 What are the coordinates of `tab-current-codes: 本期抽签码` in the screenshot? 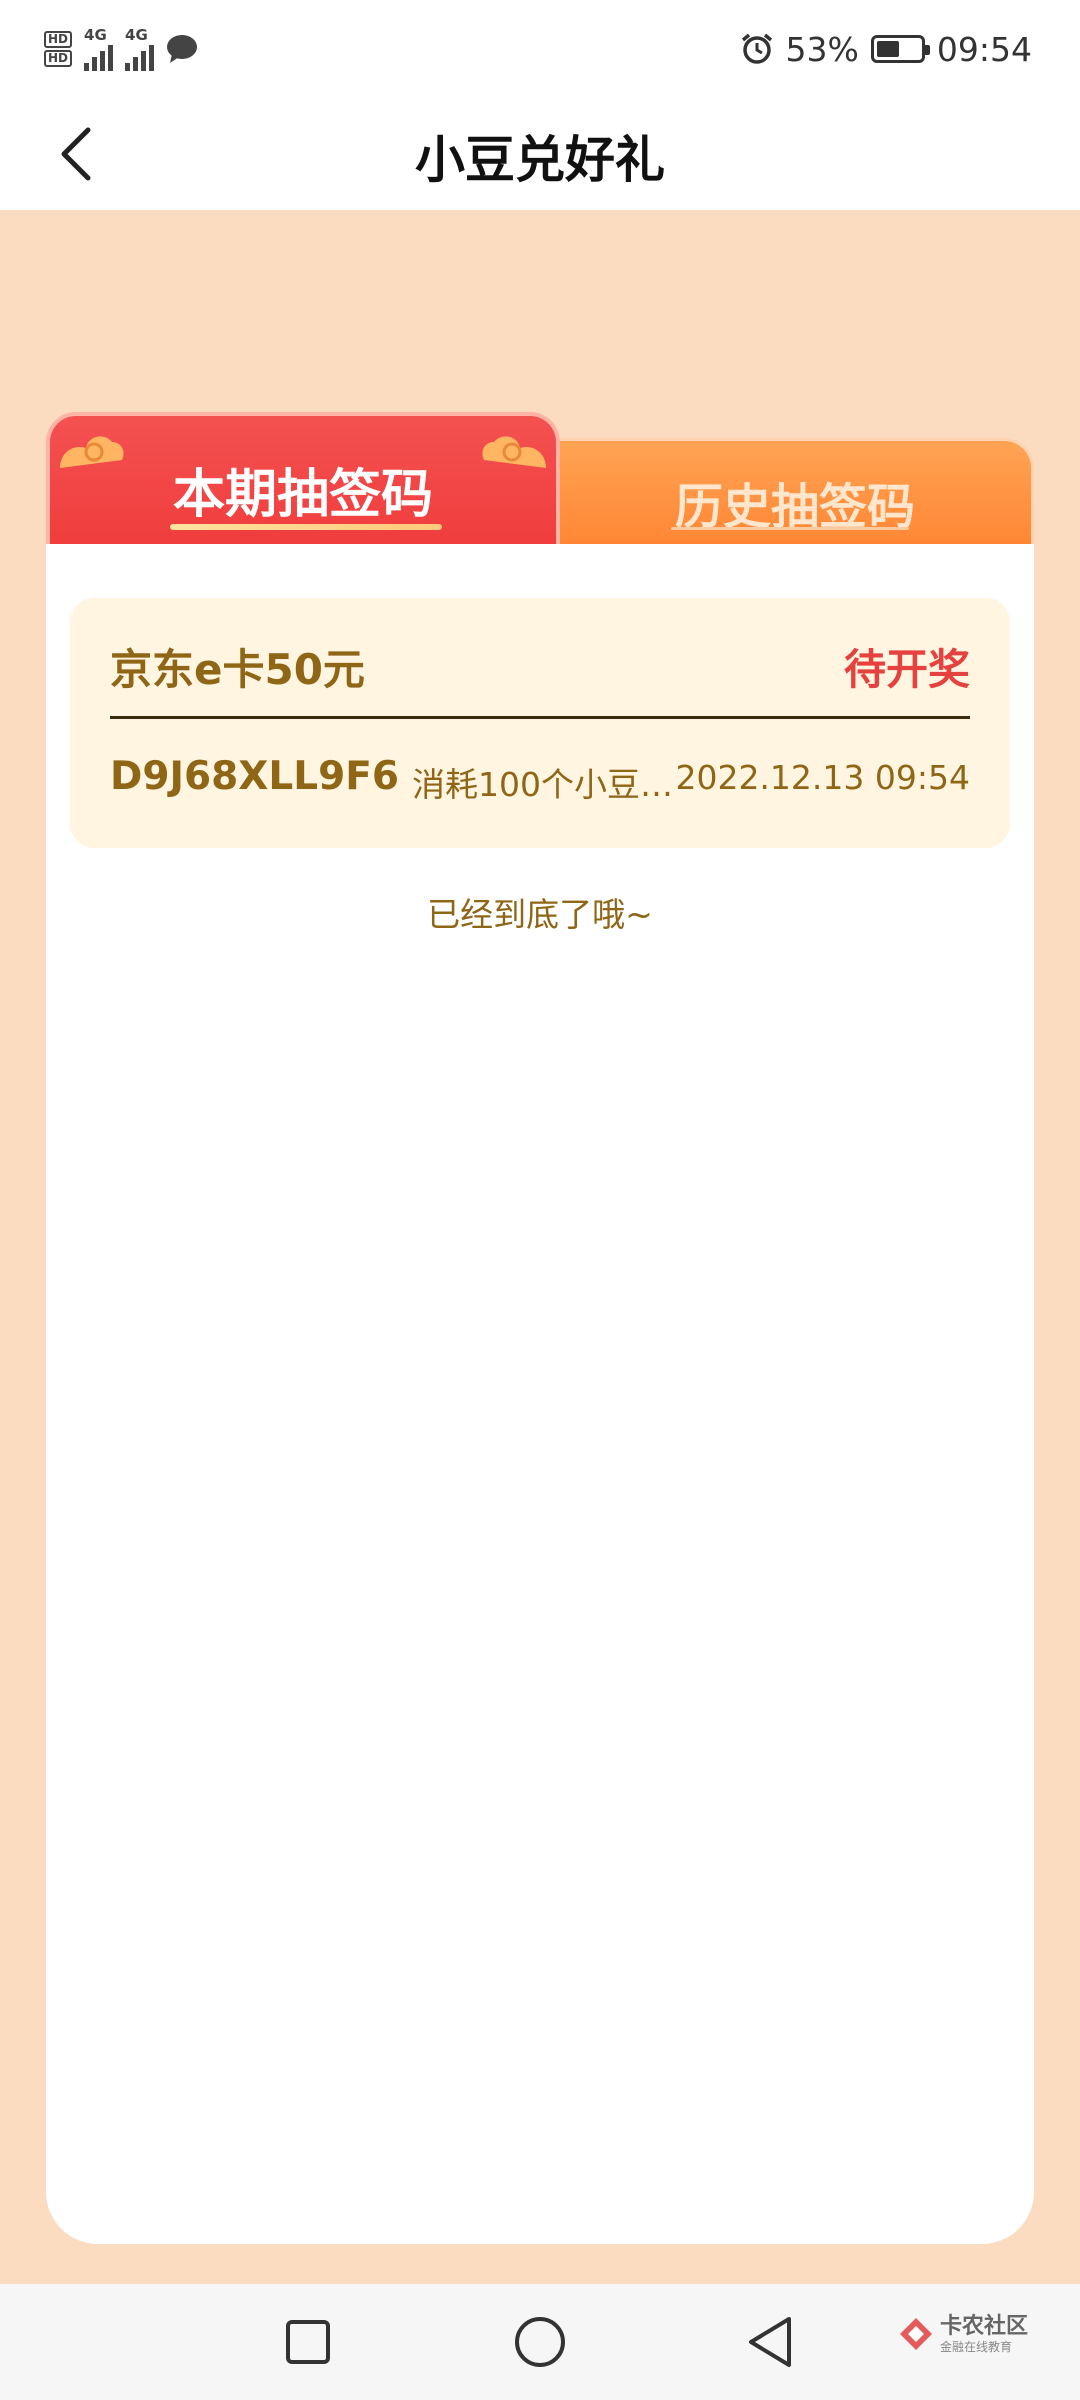 It's located at (303, 478).